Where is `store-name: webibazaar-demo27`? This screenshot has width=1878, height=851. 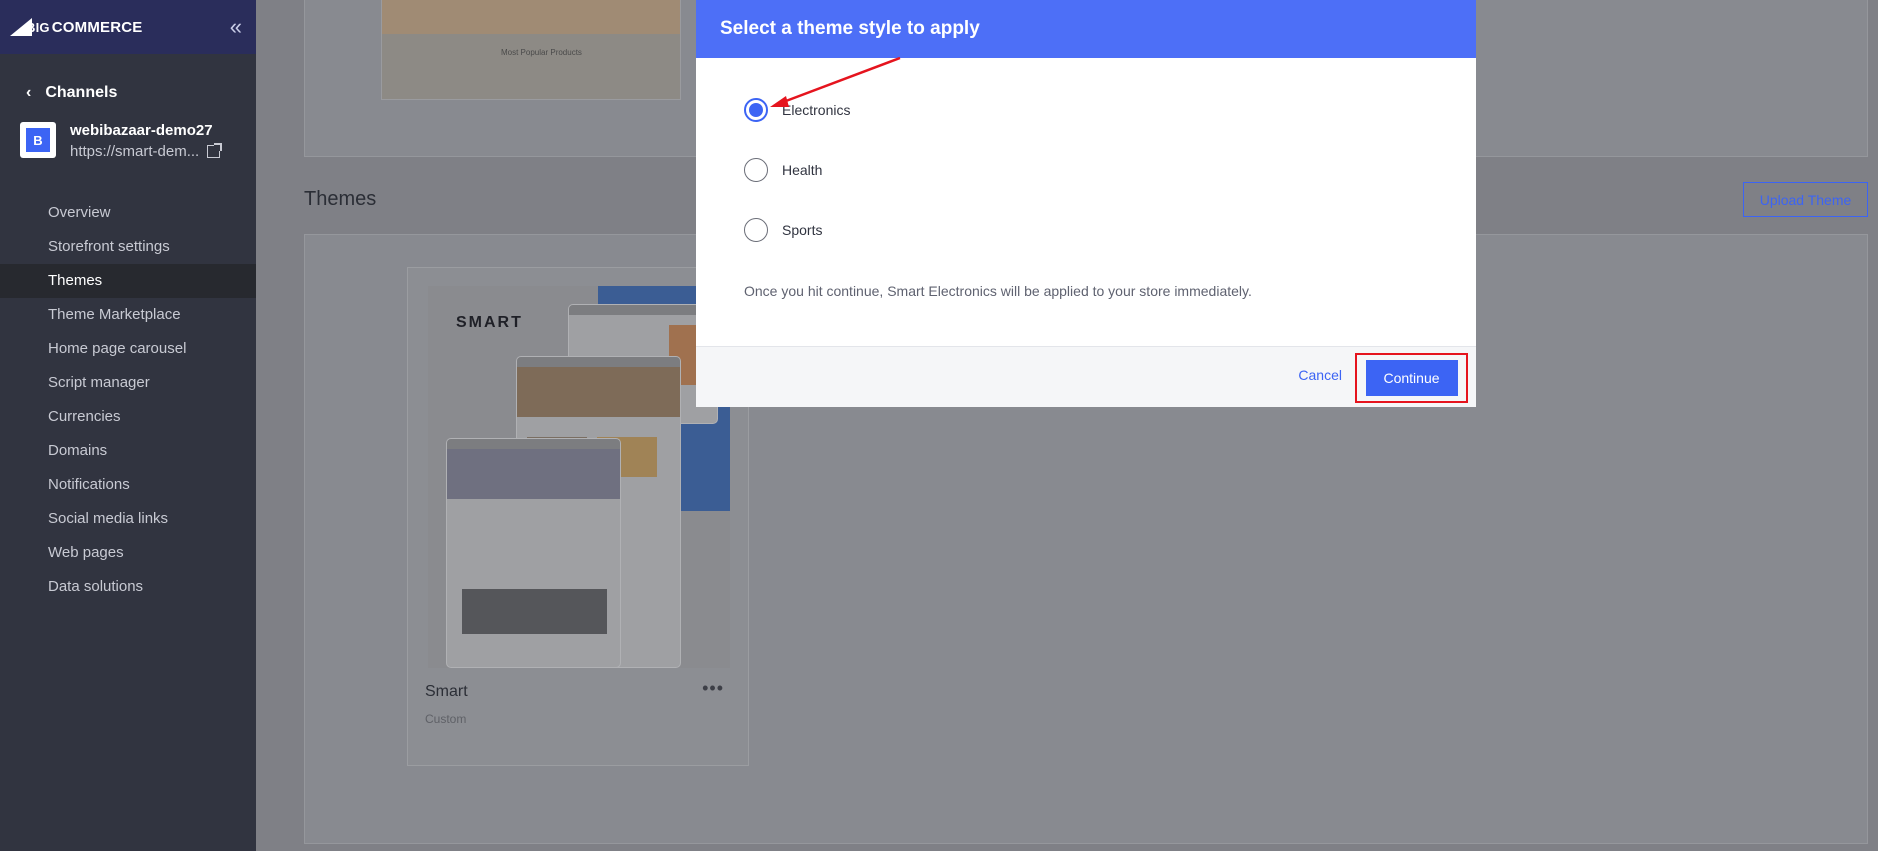 store-name: webibazaar-demo27 is located at coordinates (141, 130).